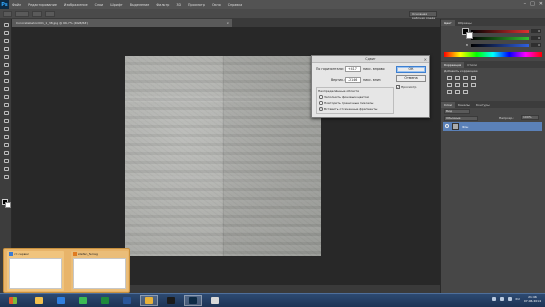  I want to click on wrap-around-radio: Вставить отсеченные фрагменты, so click(348, 109).